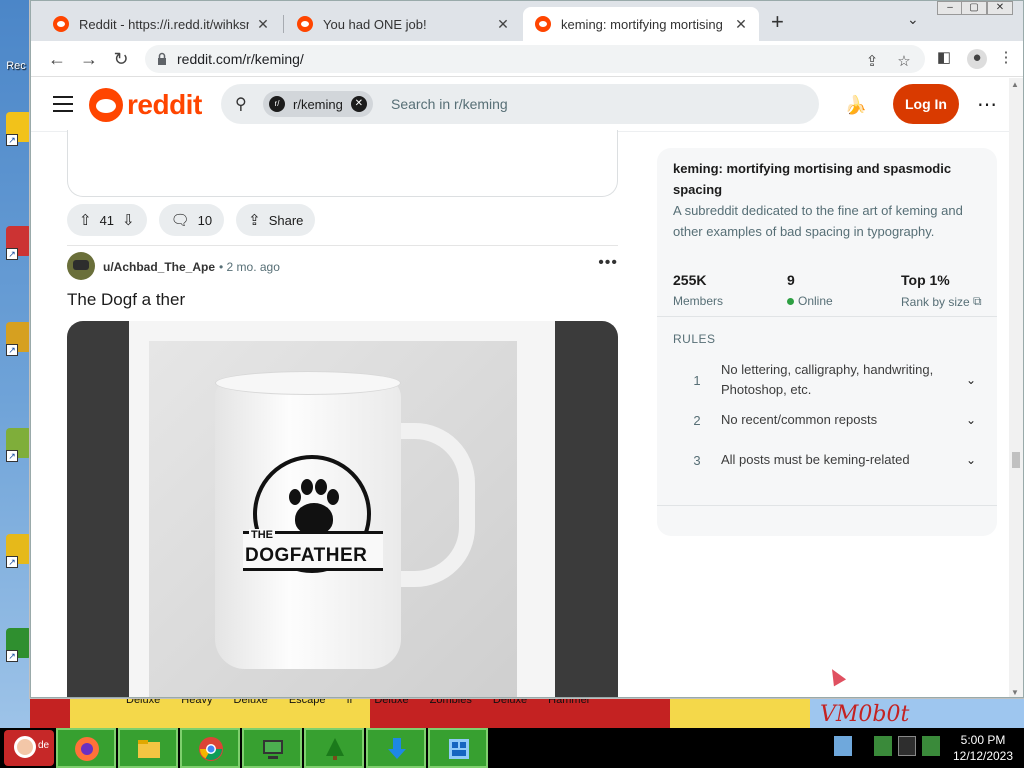  I want to click on vote-count: 41, so click(107, 220).